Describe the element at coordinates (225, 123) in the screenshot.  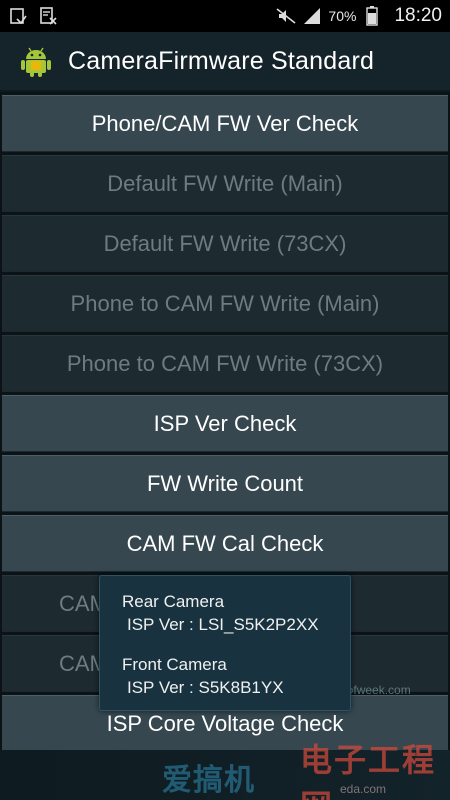
I see `phone-cam-fw-ver-check-button: Phone/CAM FW Ver Check` at that location.